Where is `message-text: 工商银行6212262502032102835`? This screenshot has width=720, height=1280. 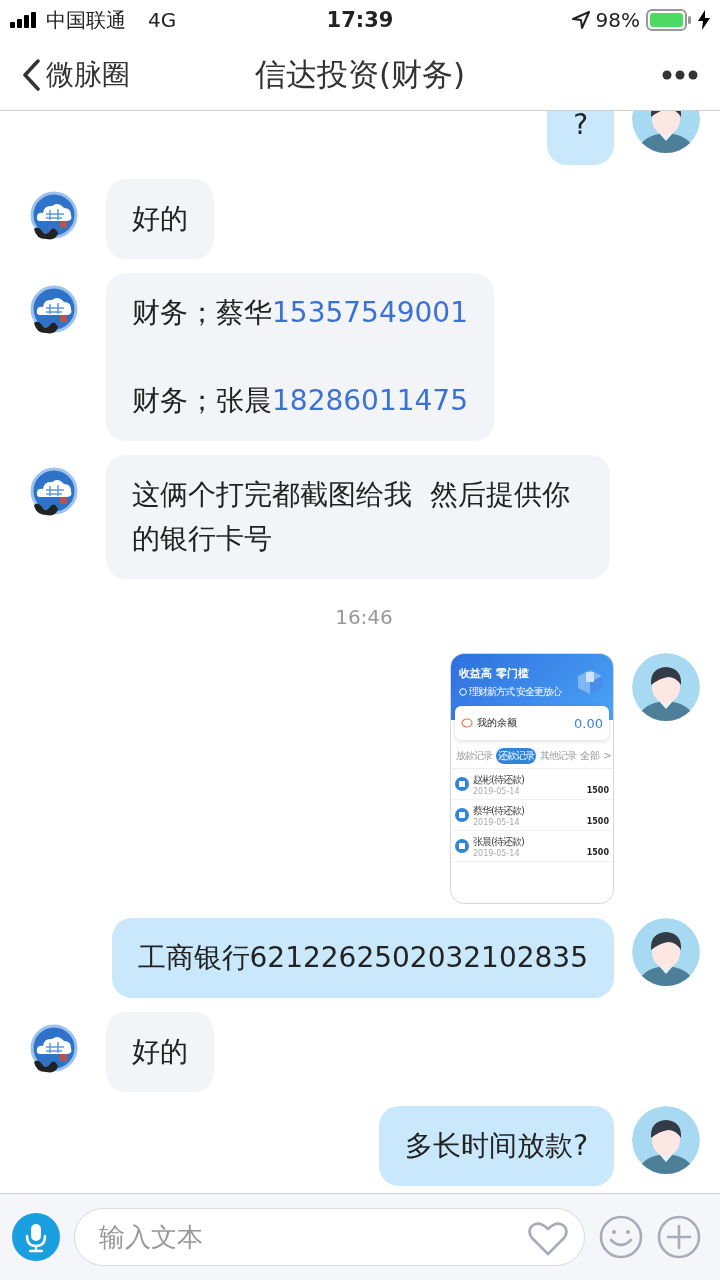
message-text: 工商银行6212262502032102835 is located at coordinates (362, 958).